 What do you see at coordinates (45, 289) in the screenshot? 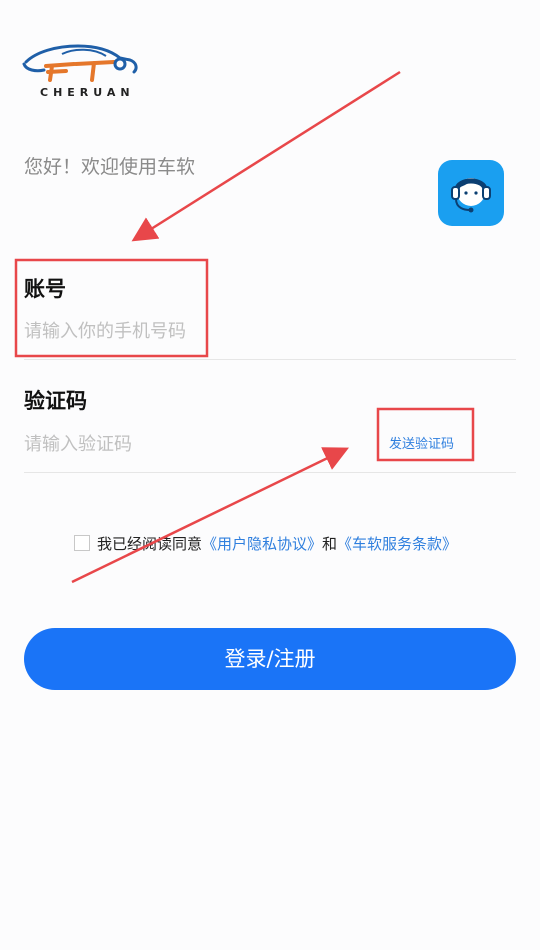
I see `account-label: 账号` at bounding box center [45, 289].